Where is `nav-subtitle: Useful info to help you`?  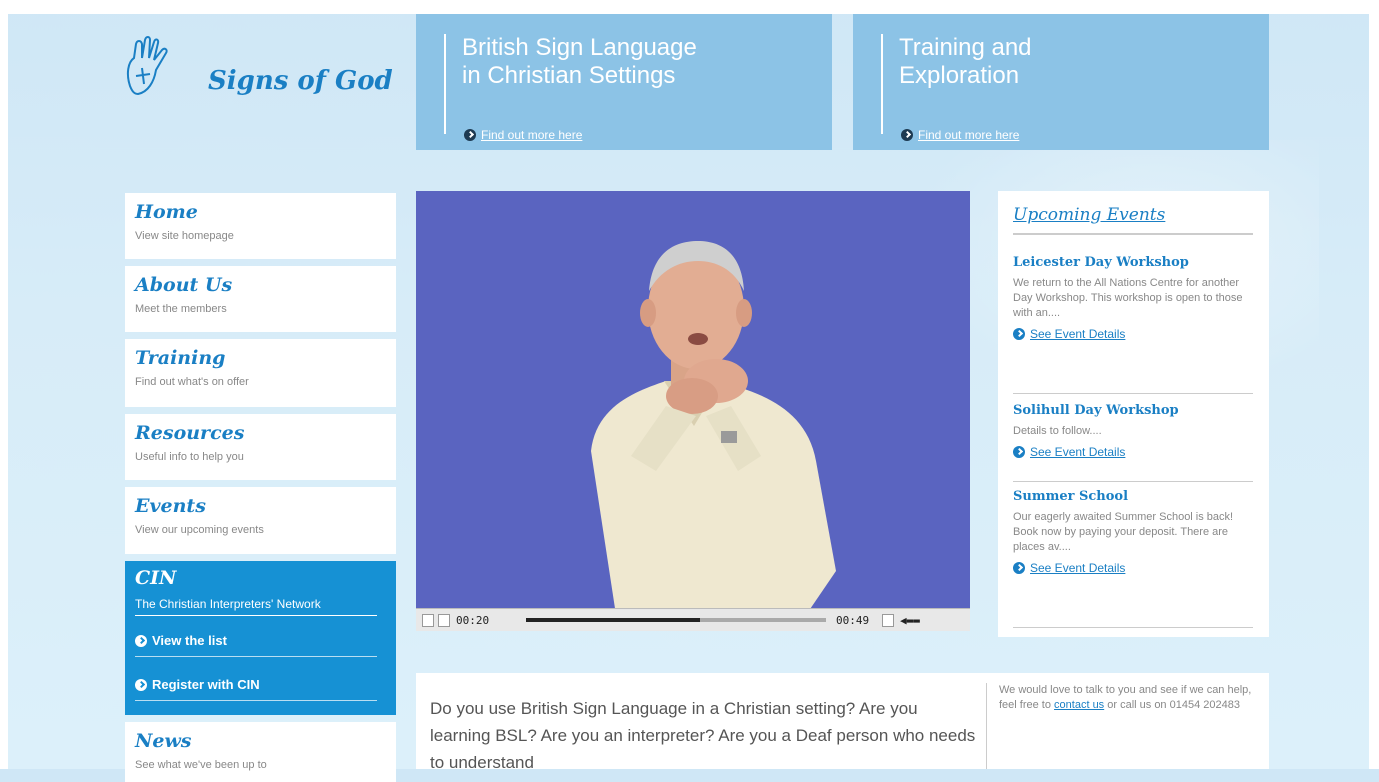
nav-subtitle: Useful info to help you is located at coordinates (189, 457).